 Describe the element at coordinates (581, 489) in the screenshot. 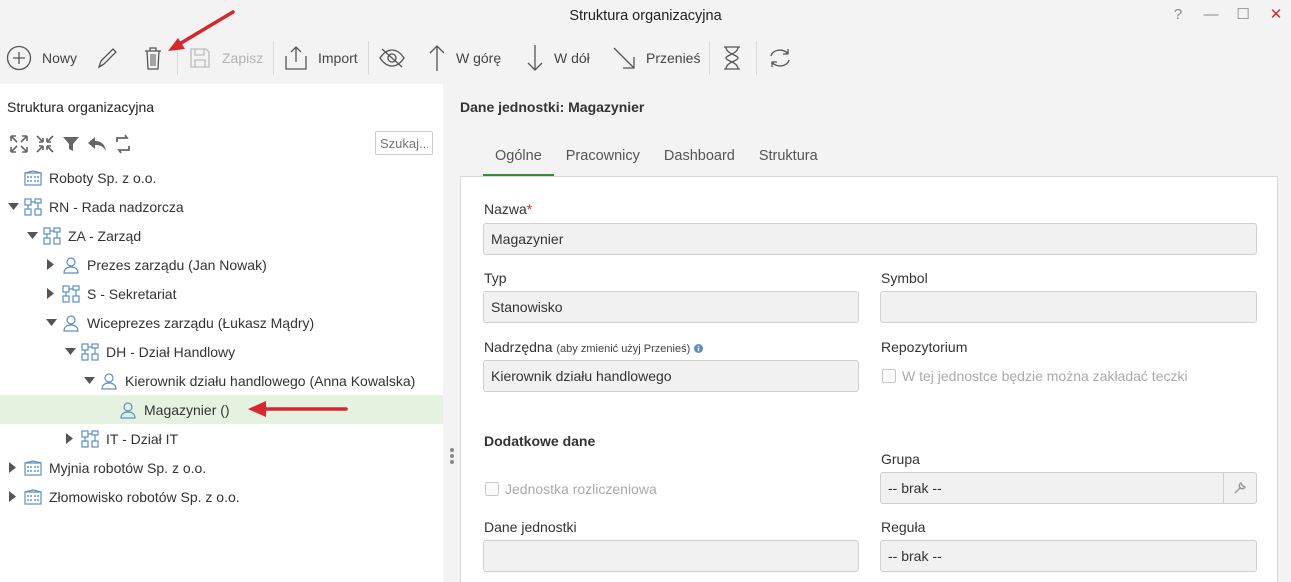

I see `settlement-unit-checkbox-label: Jednostka rozliczeniowa` at that location.